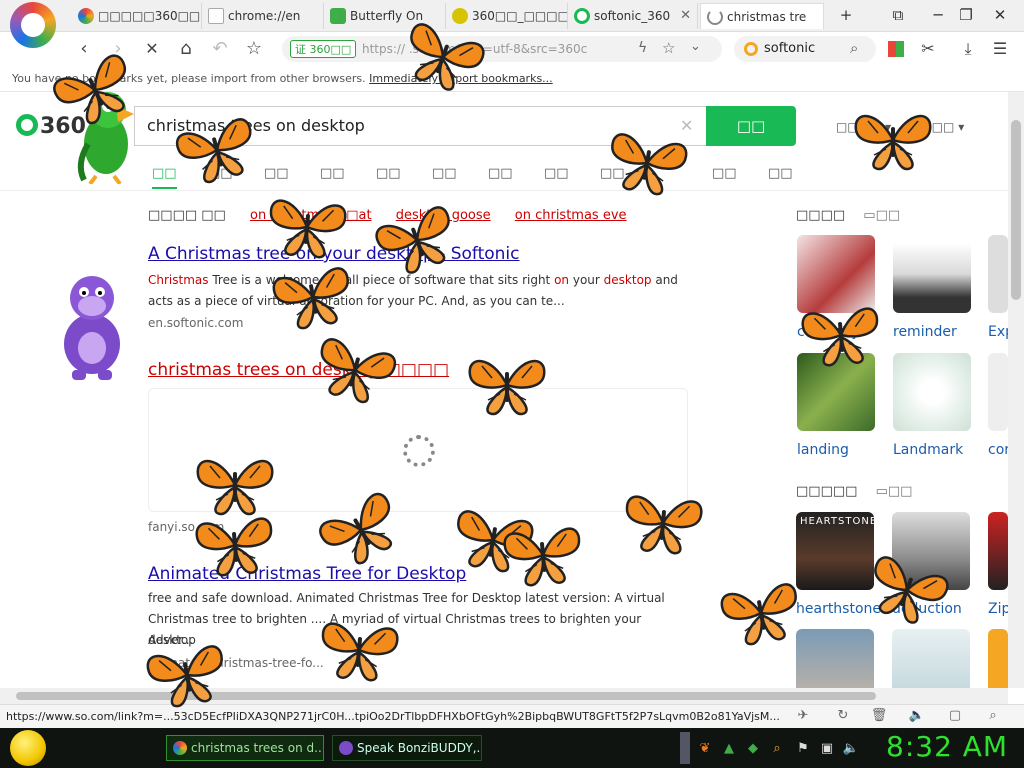 This screenshot has width=1024, height=768. What do you see at coordinates (854, 48) in the screenshot?
I see `search-icon: ⌕` at bounding box center [854, 48].